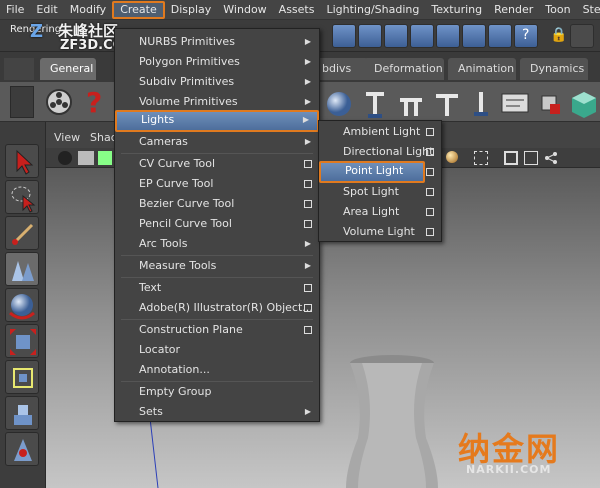  Describe the element at coordinates (22, 102) in the screenshot. I see `shelf-menu-icon` at that location.